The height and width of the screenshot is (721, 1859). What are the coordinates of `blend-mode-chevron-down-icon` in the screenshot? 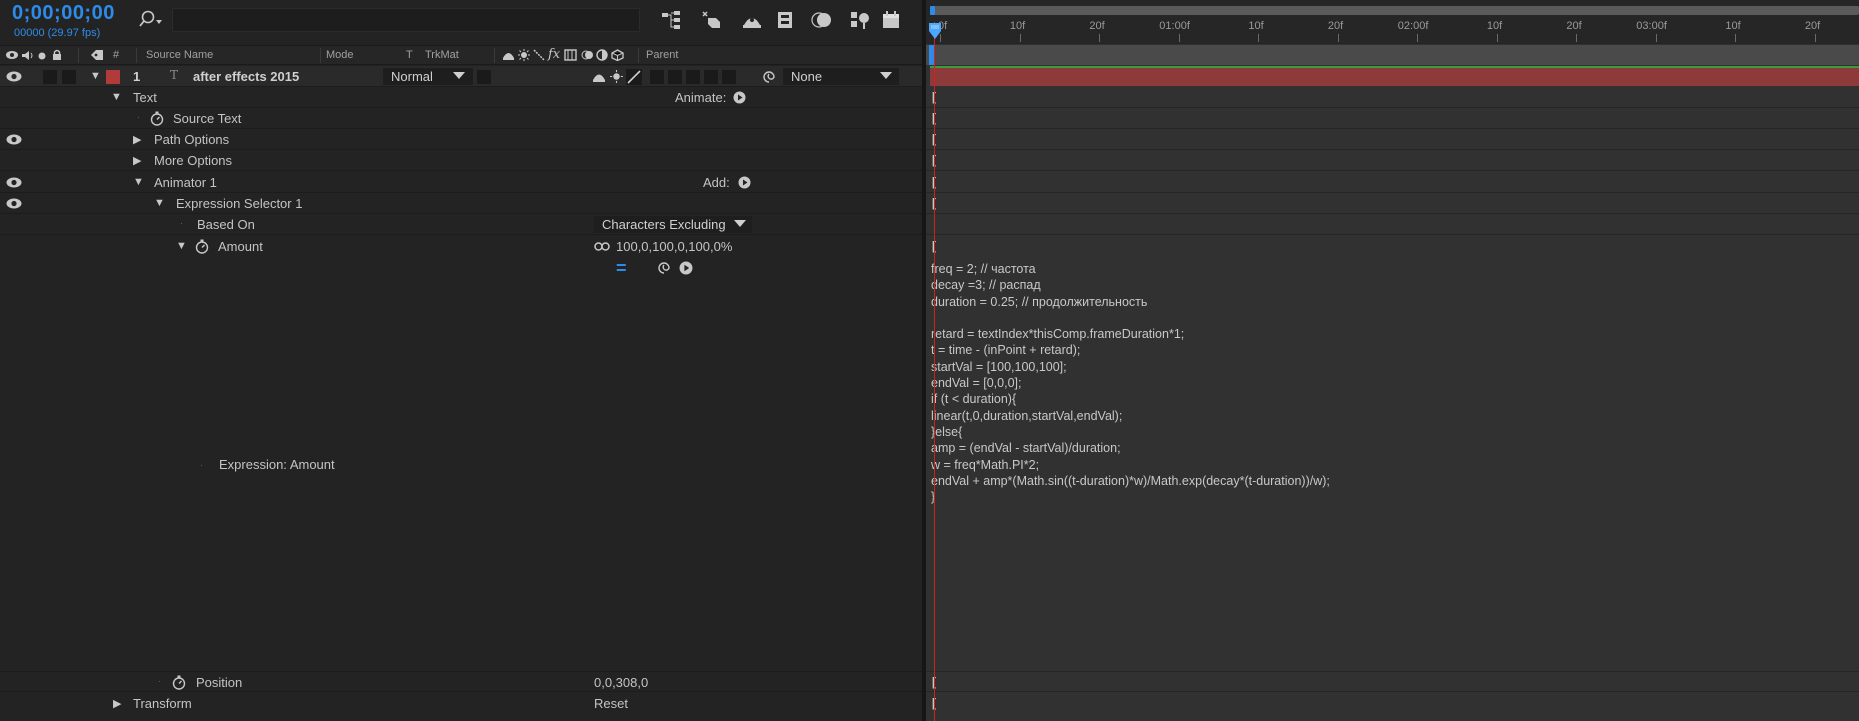 It's located at (459, 75).